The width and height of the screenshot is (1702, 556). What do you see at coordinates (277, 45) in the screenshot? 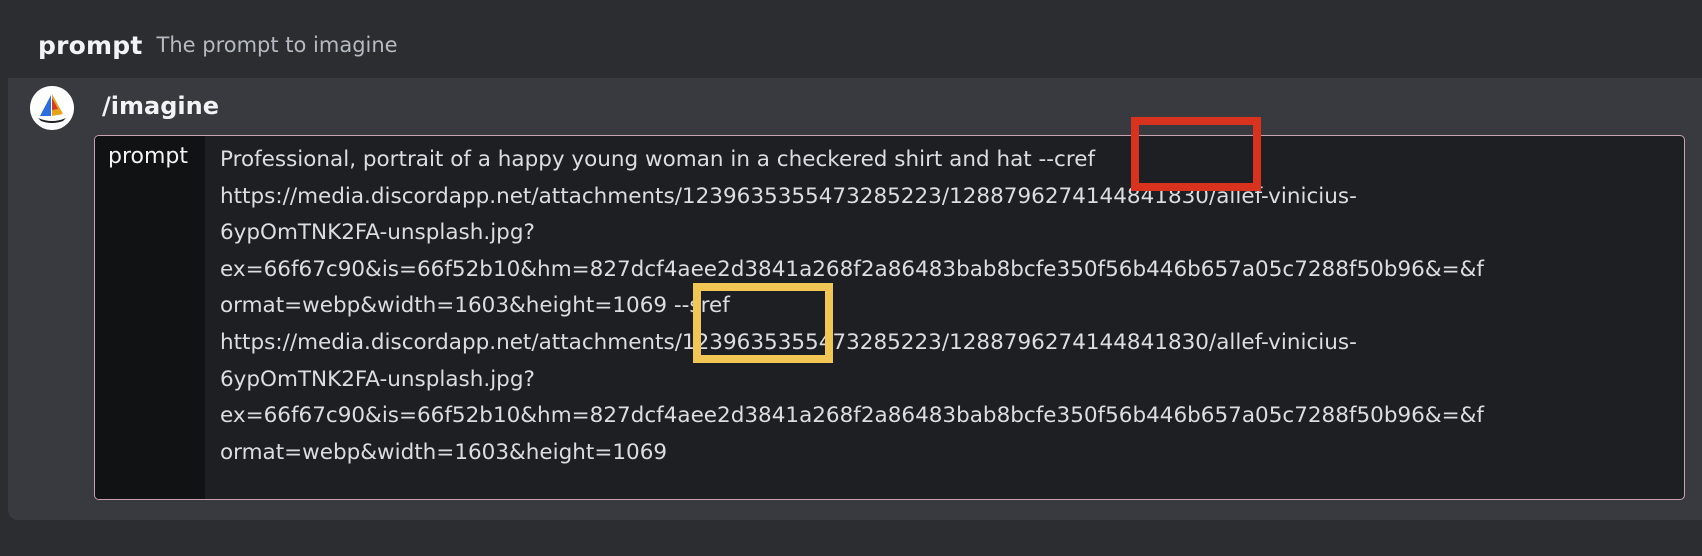
I see `option-description: The prompt to imagine` at bounding box center [277, 45].